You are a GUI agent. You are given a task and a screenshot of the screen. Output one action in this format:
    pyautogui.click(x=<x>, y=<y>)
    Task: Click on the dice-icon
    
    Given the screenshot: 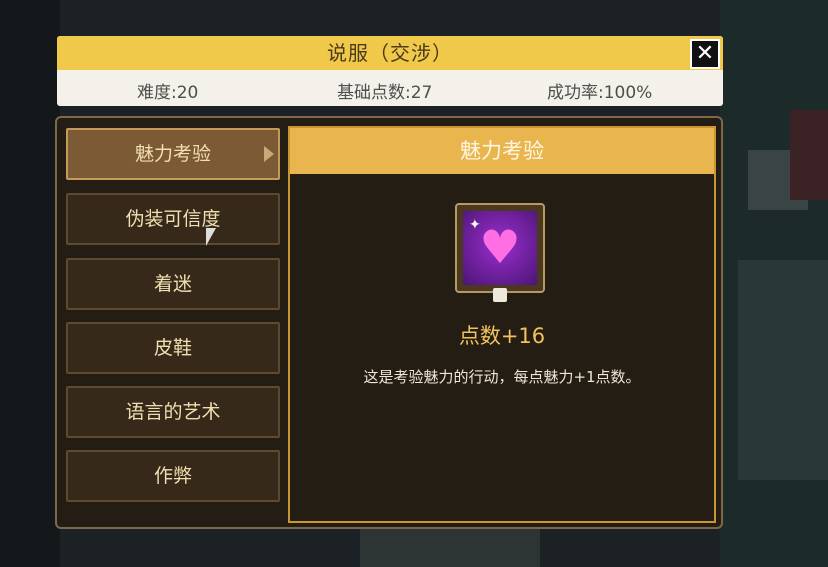 What is the action you would take?
    pyautogui.click(x=500, y=295)
    